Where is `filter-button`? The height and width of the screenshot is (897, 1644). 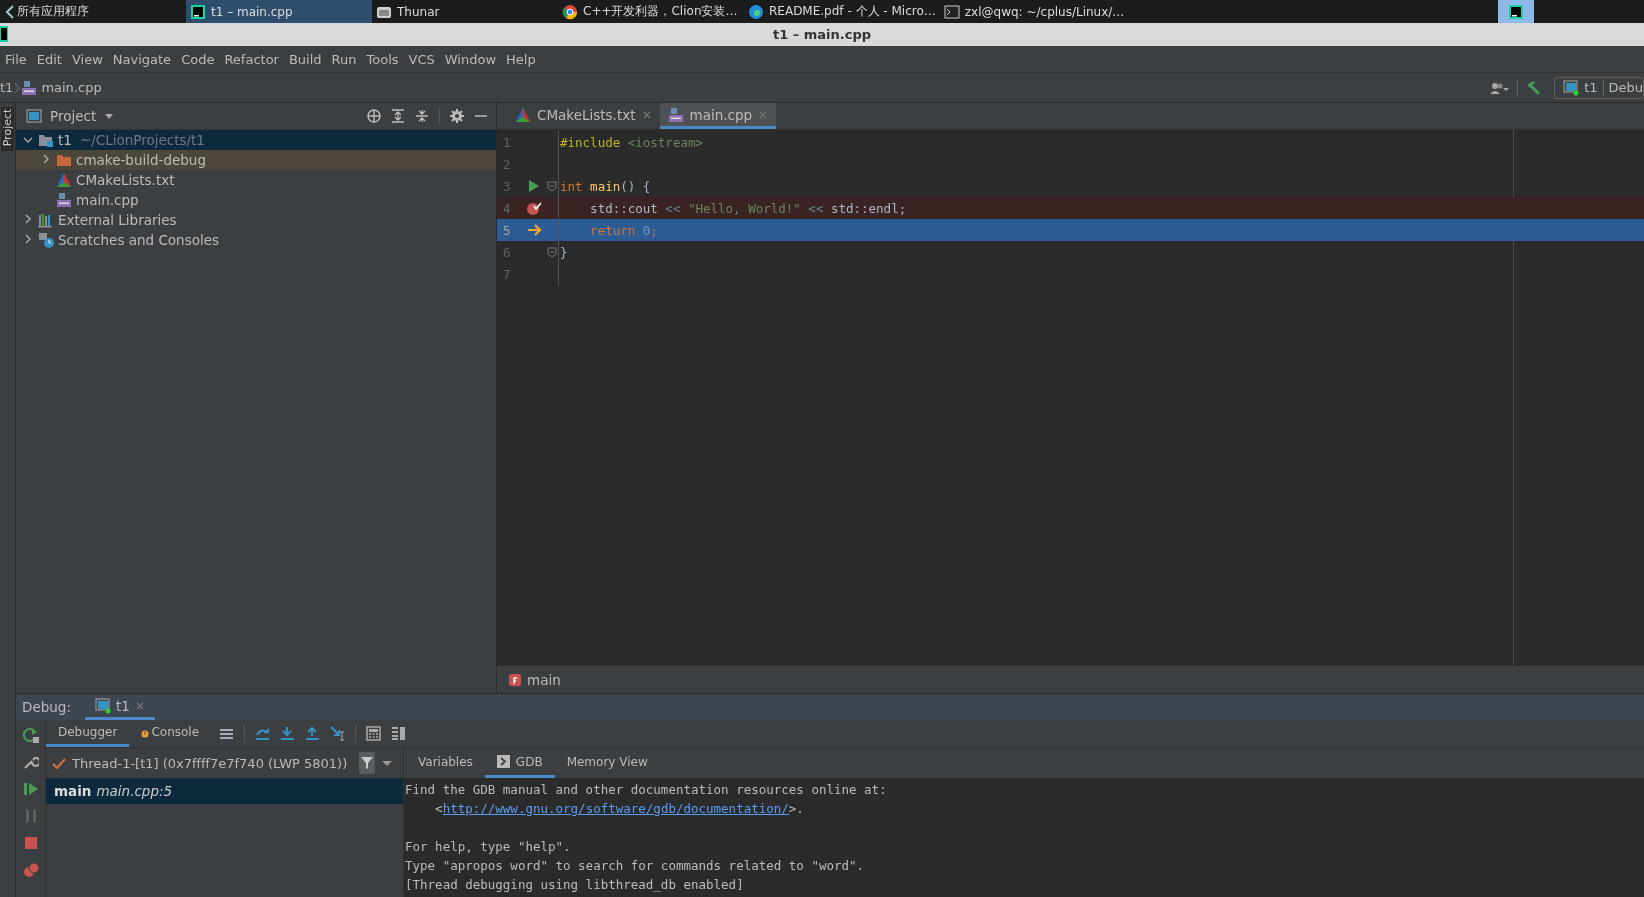 filter-button is located at coordinates (367, 763).